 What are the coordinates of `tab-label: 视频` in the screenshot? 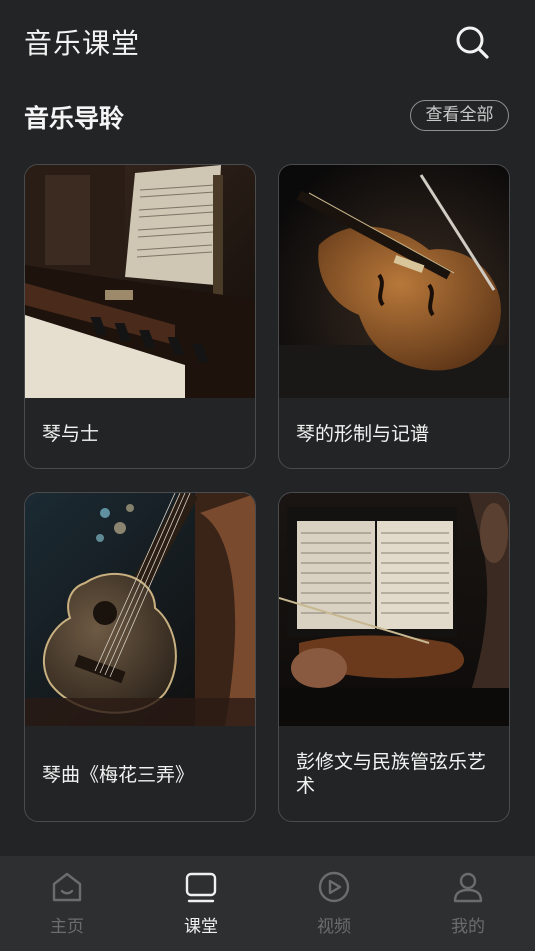 It's located at (334, 927).